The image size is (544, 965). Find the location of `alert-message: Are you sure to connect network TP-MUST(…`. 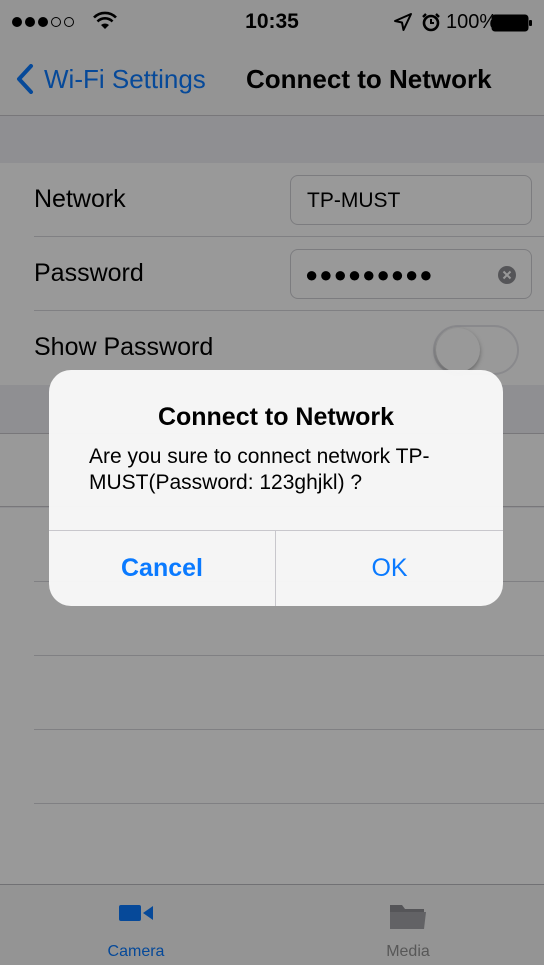

alert-message: Are you sure to connect network TP-MUST(… is located at coordinates (259, 469).